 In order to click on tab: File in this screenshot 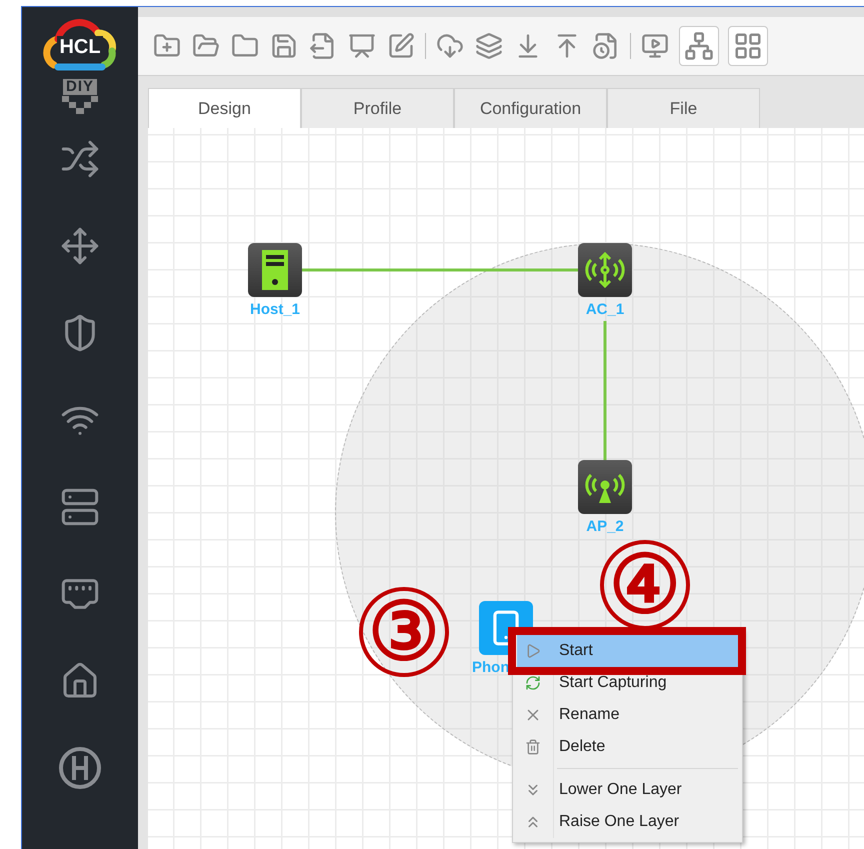, I will do `click(683, 108)`.